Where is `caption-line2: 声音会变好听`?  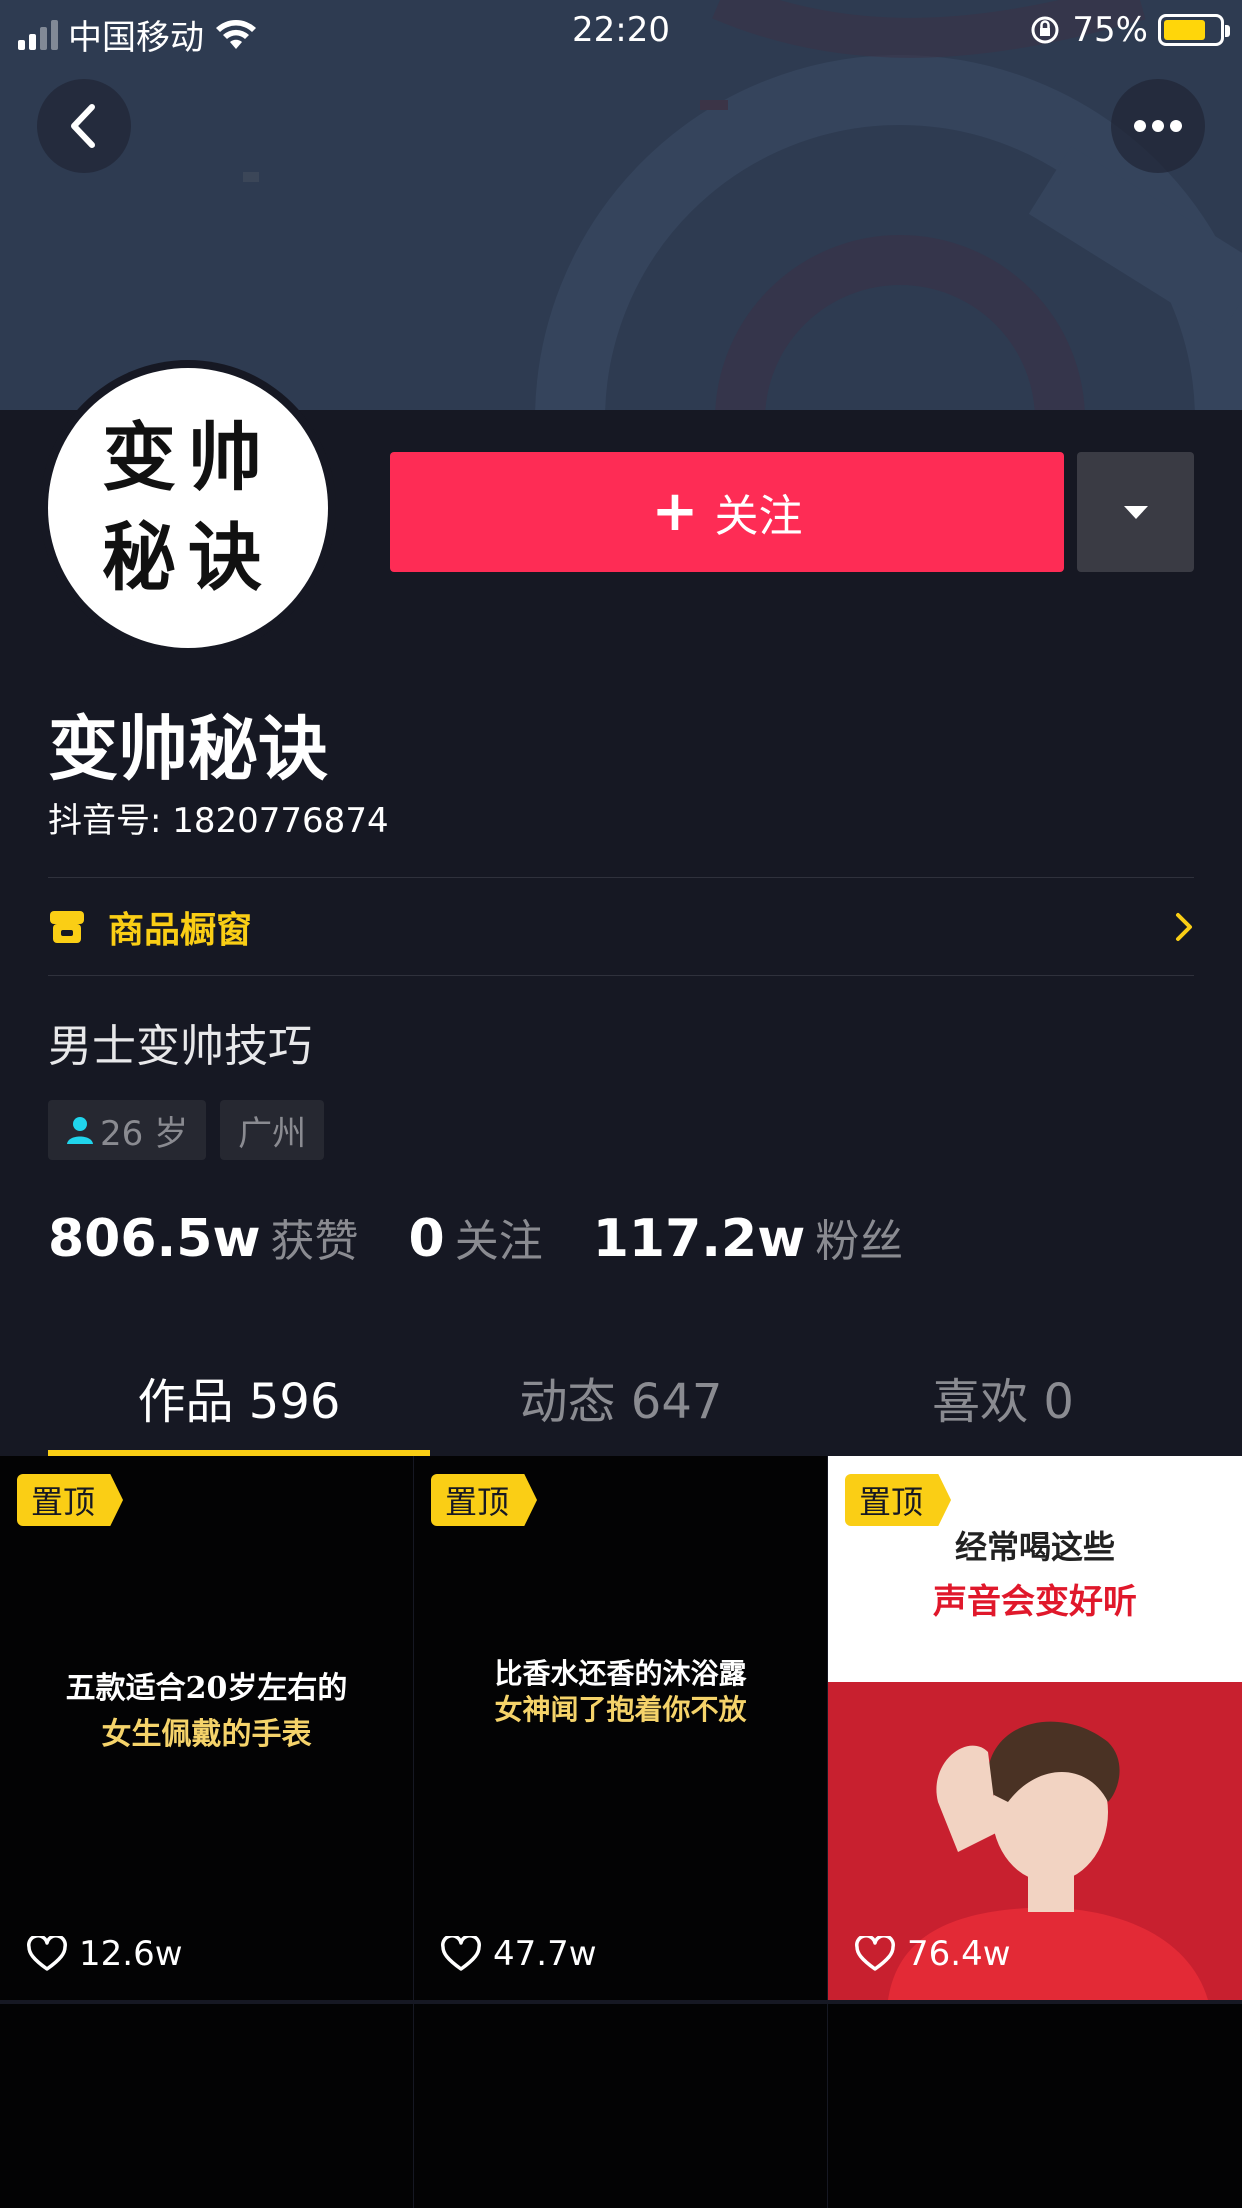
caption-line2: 声音会变好听 is located at coordinates (1035, 1602).